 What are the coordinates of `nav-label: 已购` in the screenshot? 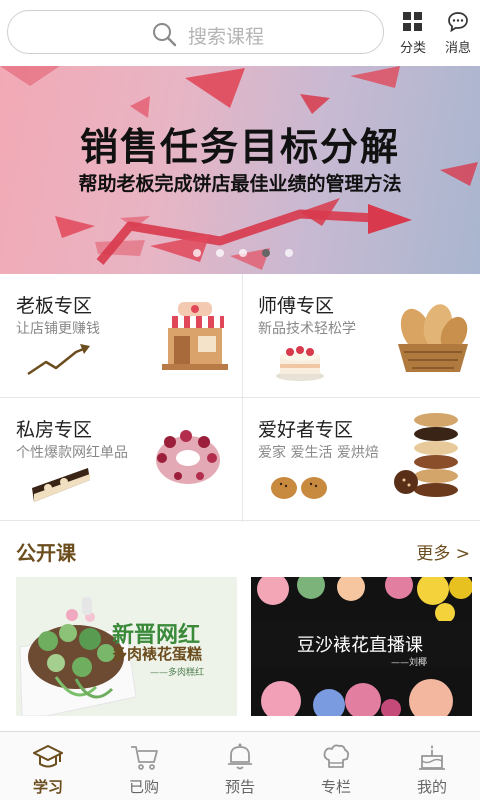 It's located at (143, 787).